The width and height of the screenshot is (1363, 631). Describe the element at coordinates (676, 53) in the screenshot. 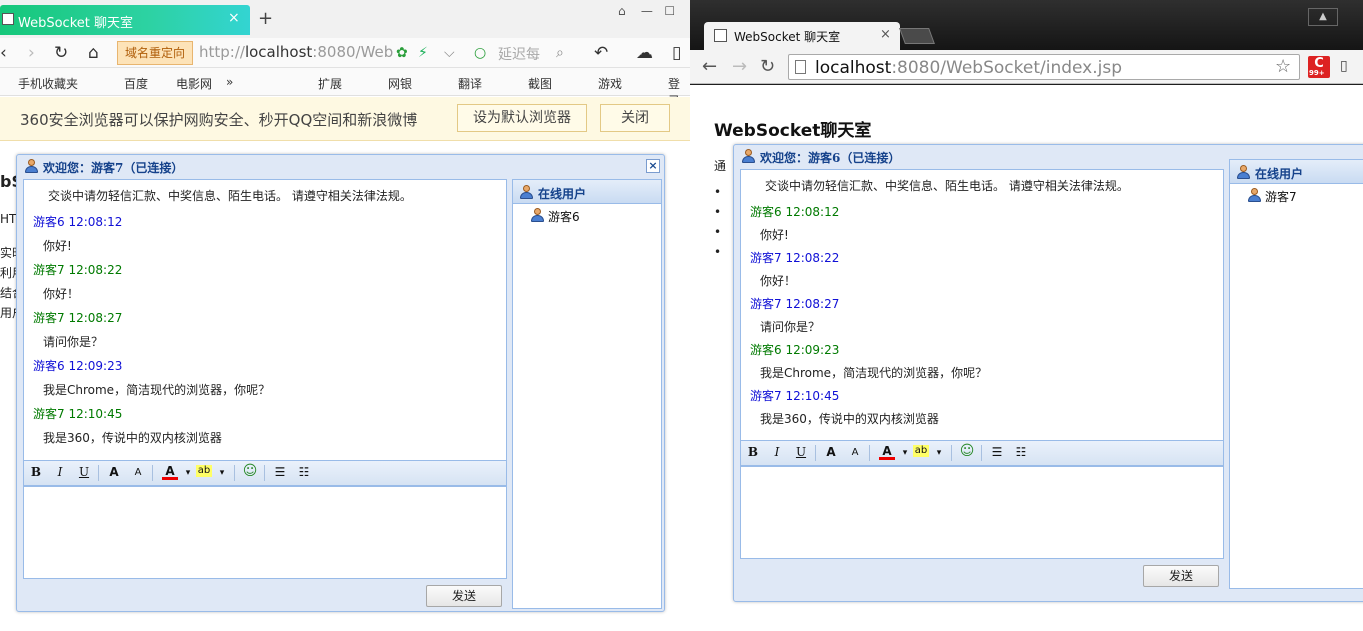

I see `phone-icon: ▯` at that location.